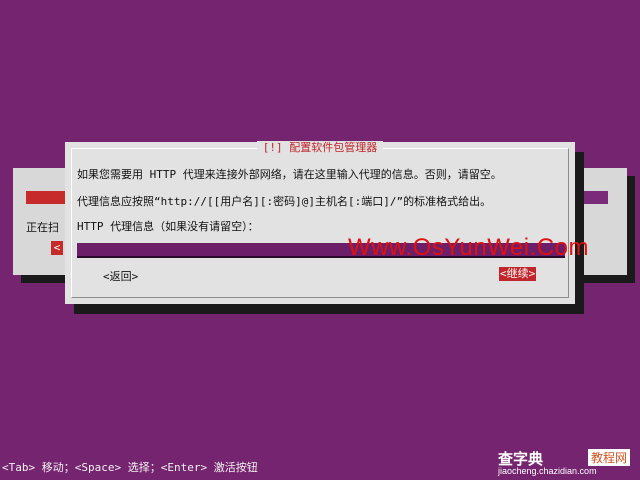  Describe the element at coordinates (518, 274) in the screenshot. I see `continue-button: <继续>` at that location.